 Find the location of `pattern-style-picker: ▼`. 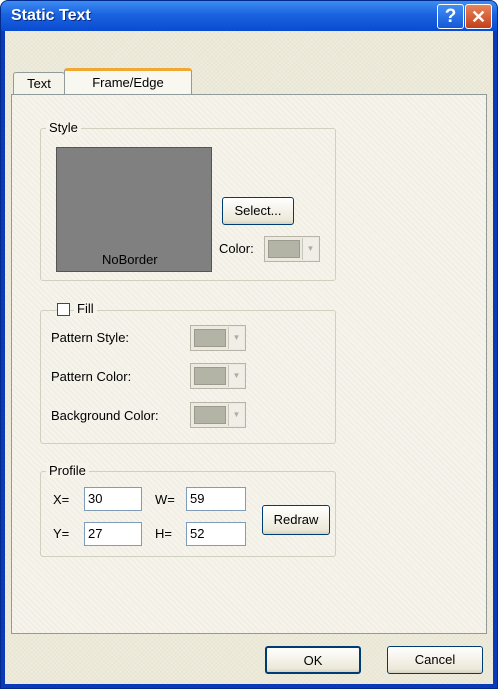

pattern-style-picker: ▼ is located at coordinates (218, 338).